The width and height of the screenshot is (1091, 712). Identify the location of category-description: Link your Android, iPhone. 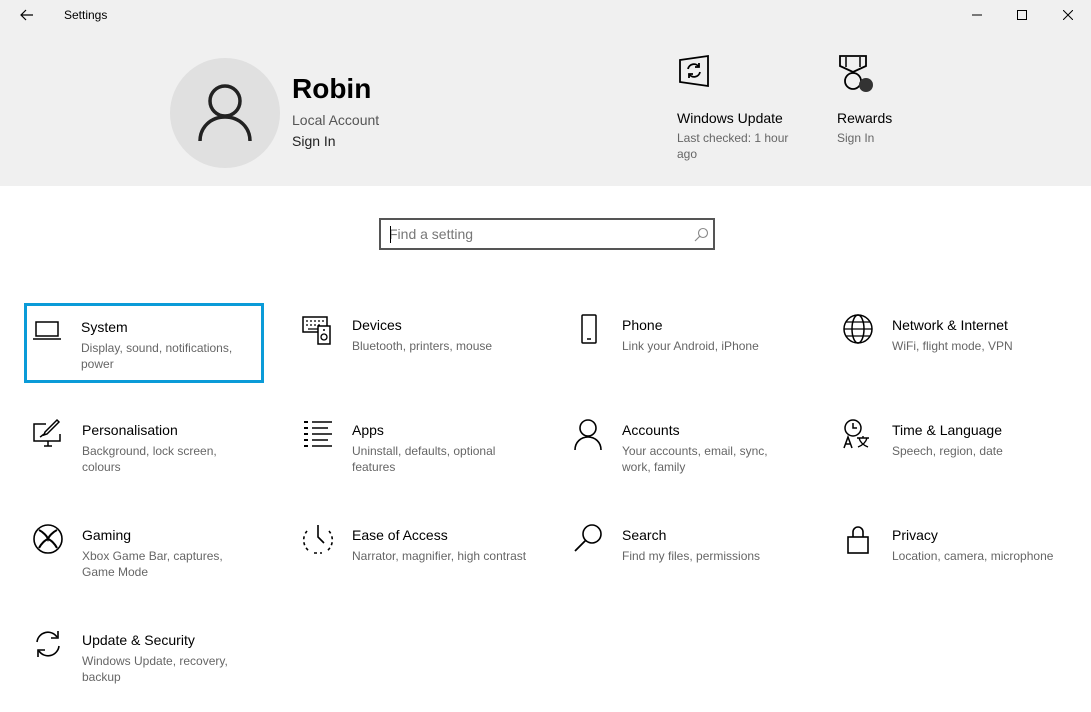
(690, 346).